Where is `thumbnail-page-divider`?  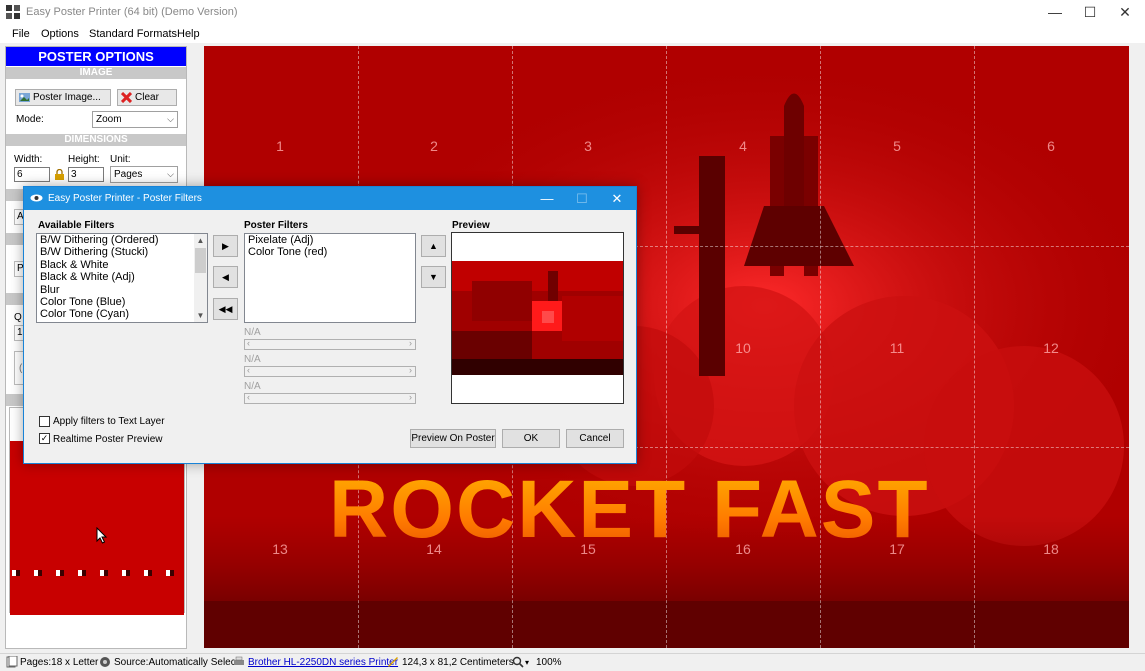 thumbnail-page-divider is located at coordinates (97, 573).